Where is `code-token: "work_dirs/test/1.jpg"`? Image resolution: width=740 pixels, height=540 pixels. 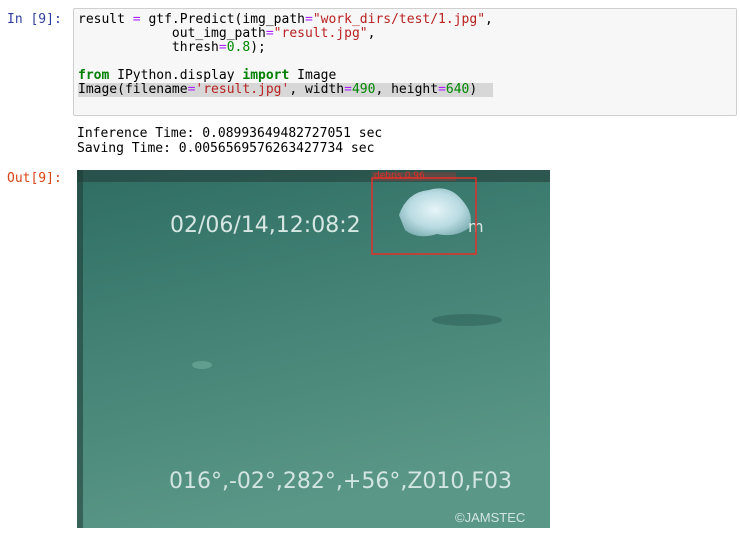
code-token: "work_dirs/test/1.jpg" is located at coordinates (399, 19).